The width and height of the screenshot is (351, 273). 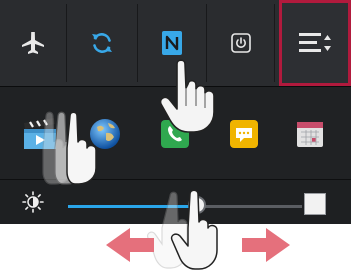 I want to click on message-icon, so click(x=244, y=134).